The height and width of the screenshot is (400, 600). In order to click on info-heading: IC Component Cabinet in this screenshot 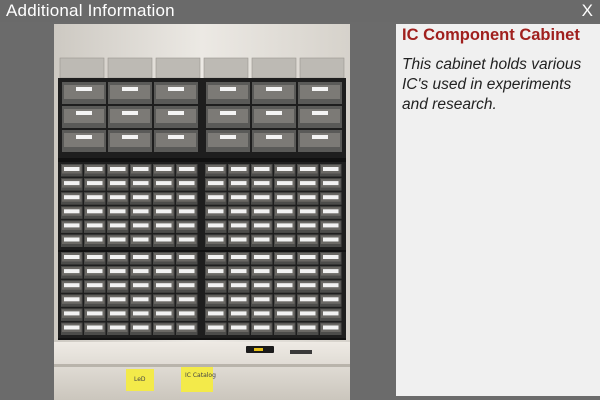, I will do `click(491, 35)`.